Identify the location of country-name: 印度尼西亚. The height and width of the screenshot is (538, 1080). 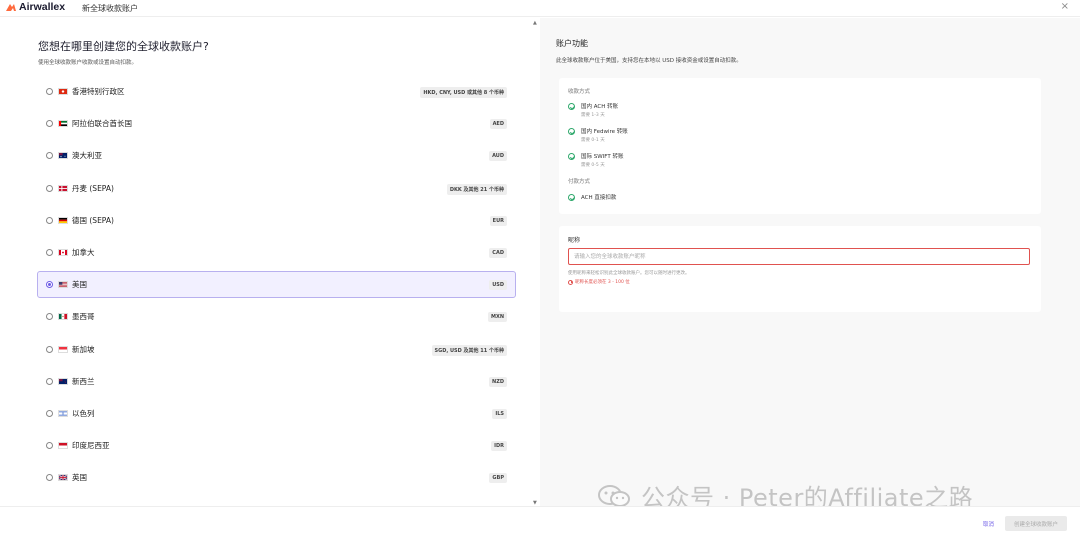
(91, 446).